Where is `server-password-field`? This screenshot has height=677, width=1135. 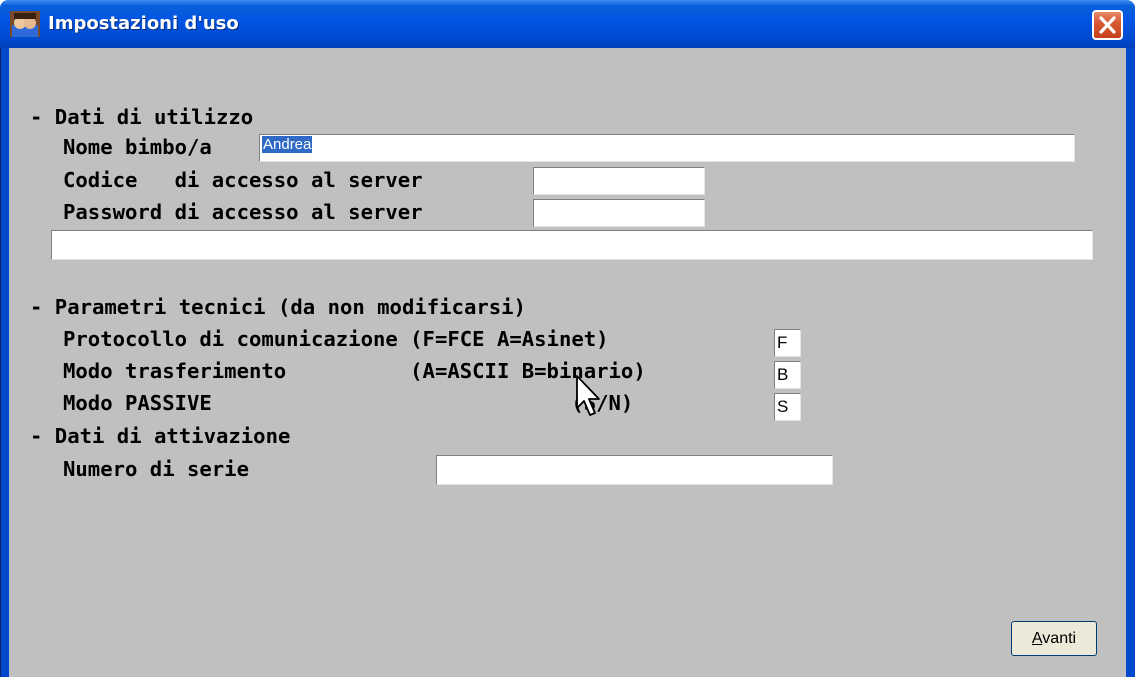 server-password-field is located at coordinates (619, 213).